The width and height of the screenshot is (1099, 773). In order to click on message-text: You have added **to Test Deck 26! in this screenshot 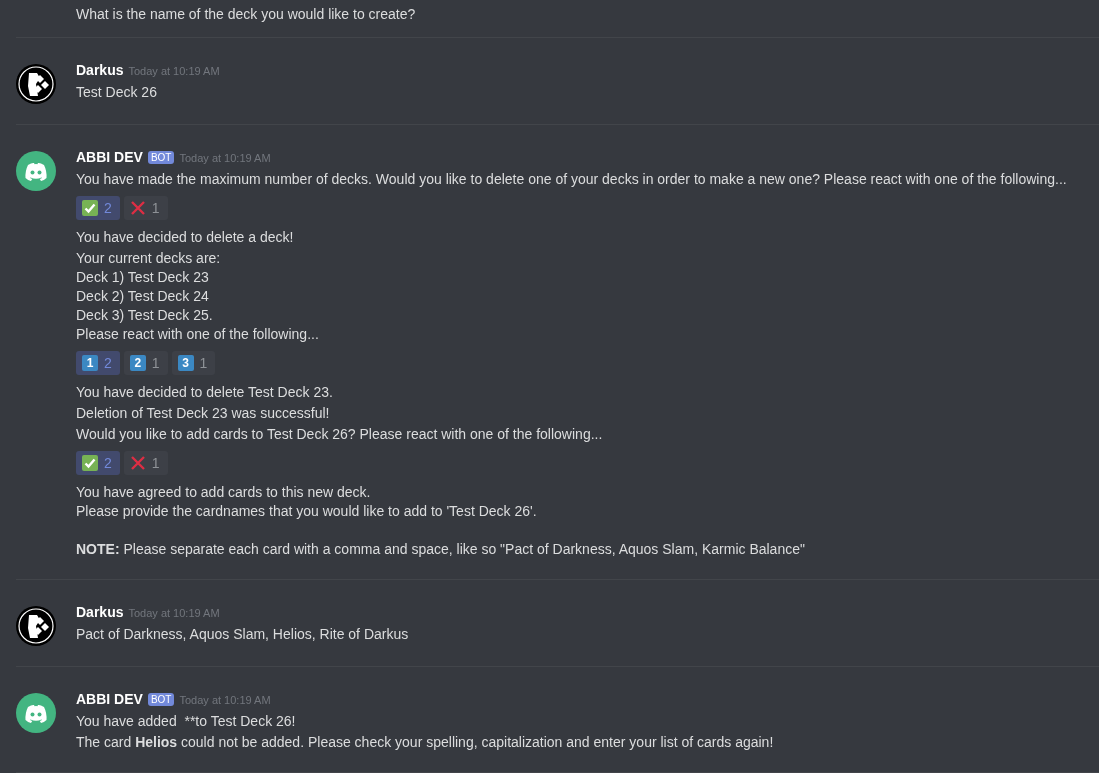, I will do `click(186, 721)`.